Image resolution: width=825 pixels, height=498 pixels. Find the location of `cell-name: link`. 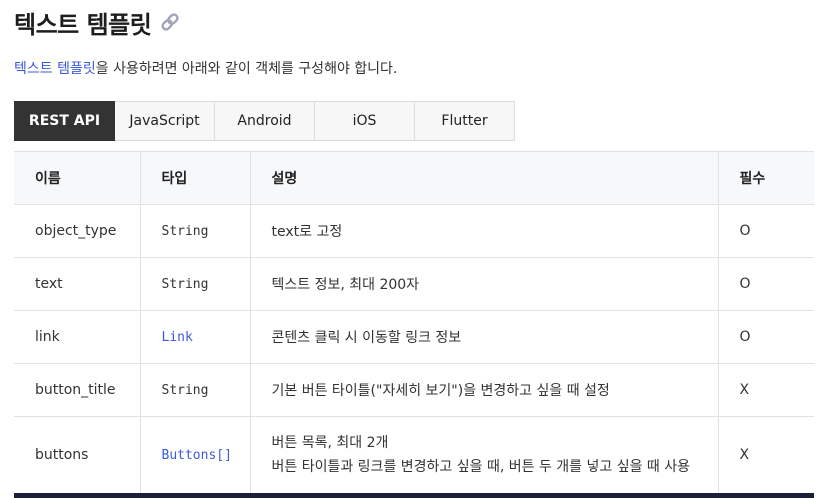

cell-name: link is located at coordinates (77, 337).